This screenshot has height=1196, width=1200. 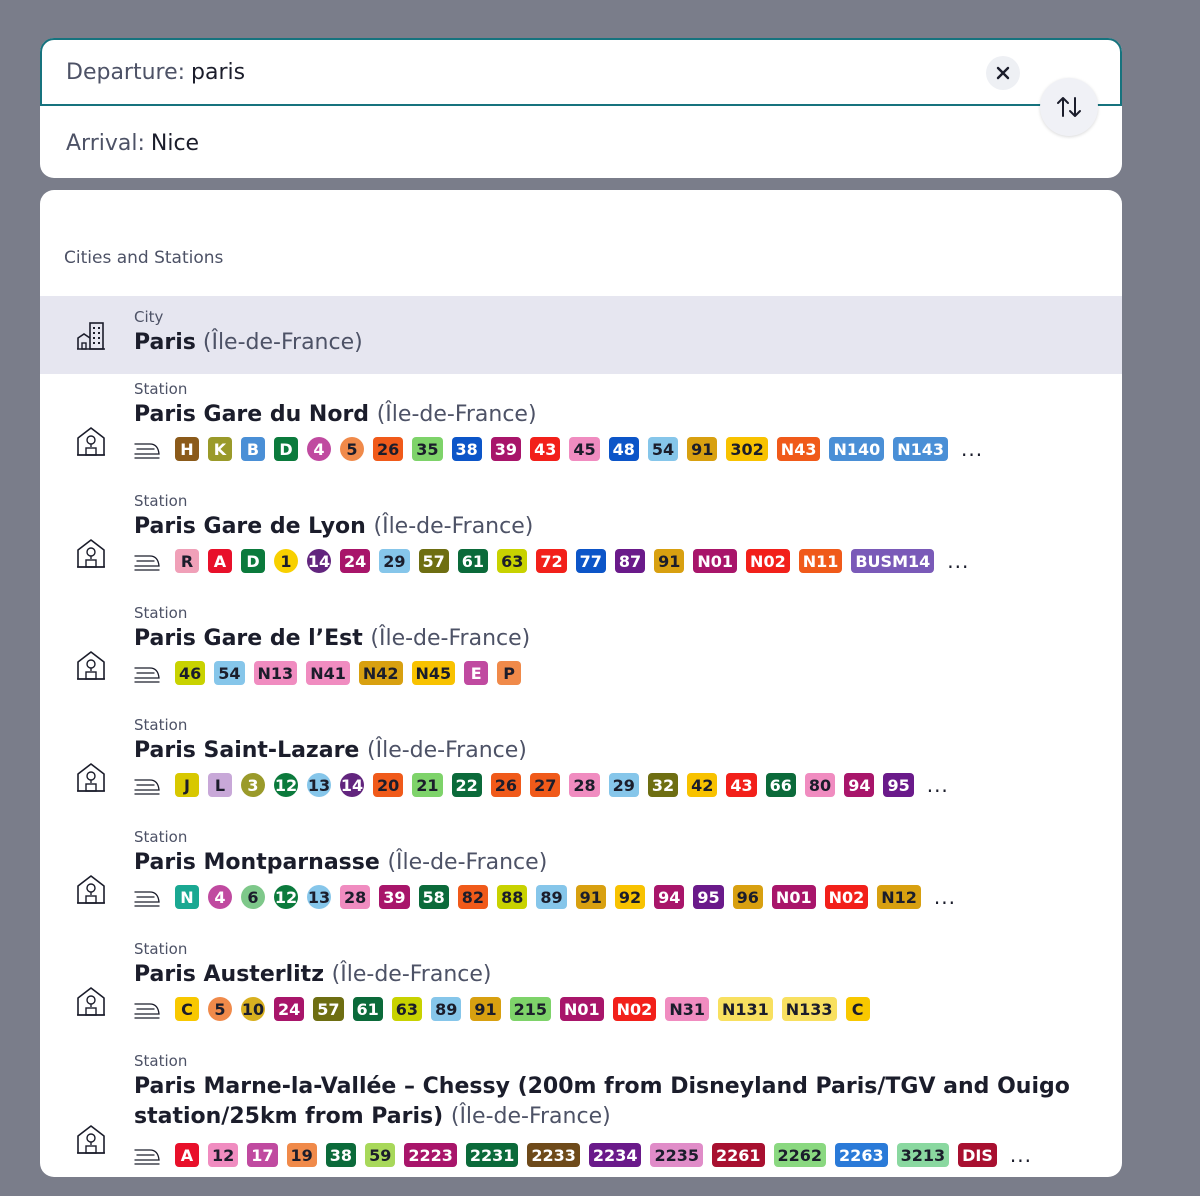 I want to click on result-name: Paris (Île-de-France), so click(x=248, y=342).